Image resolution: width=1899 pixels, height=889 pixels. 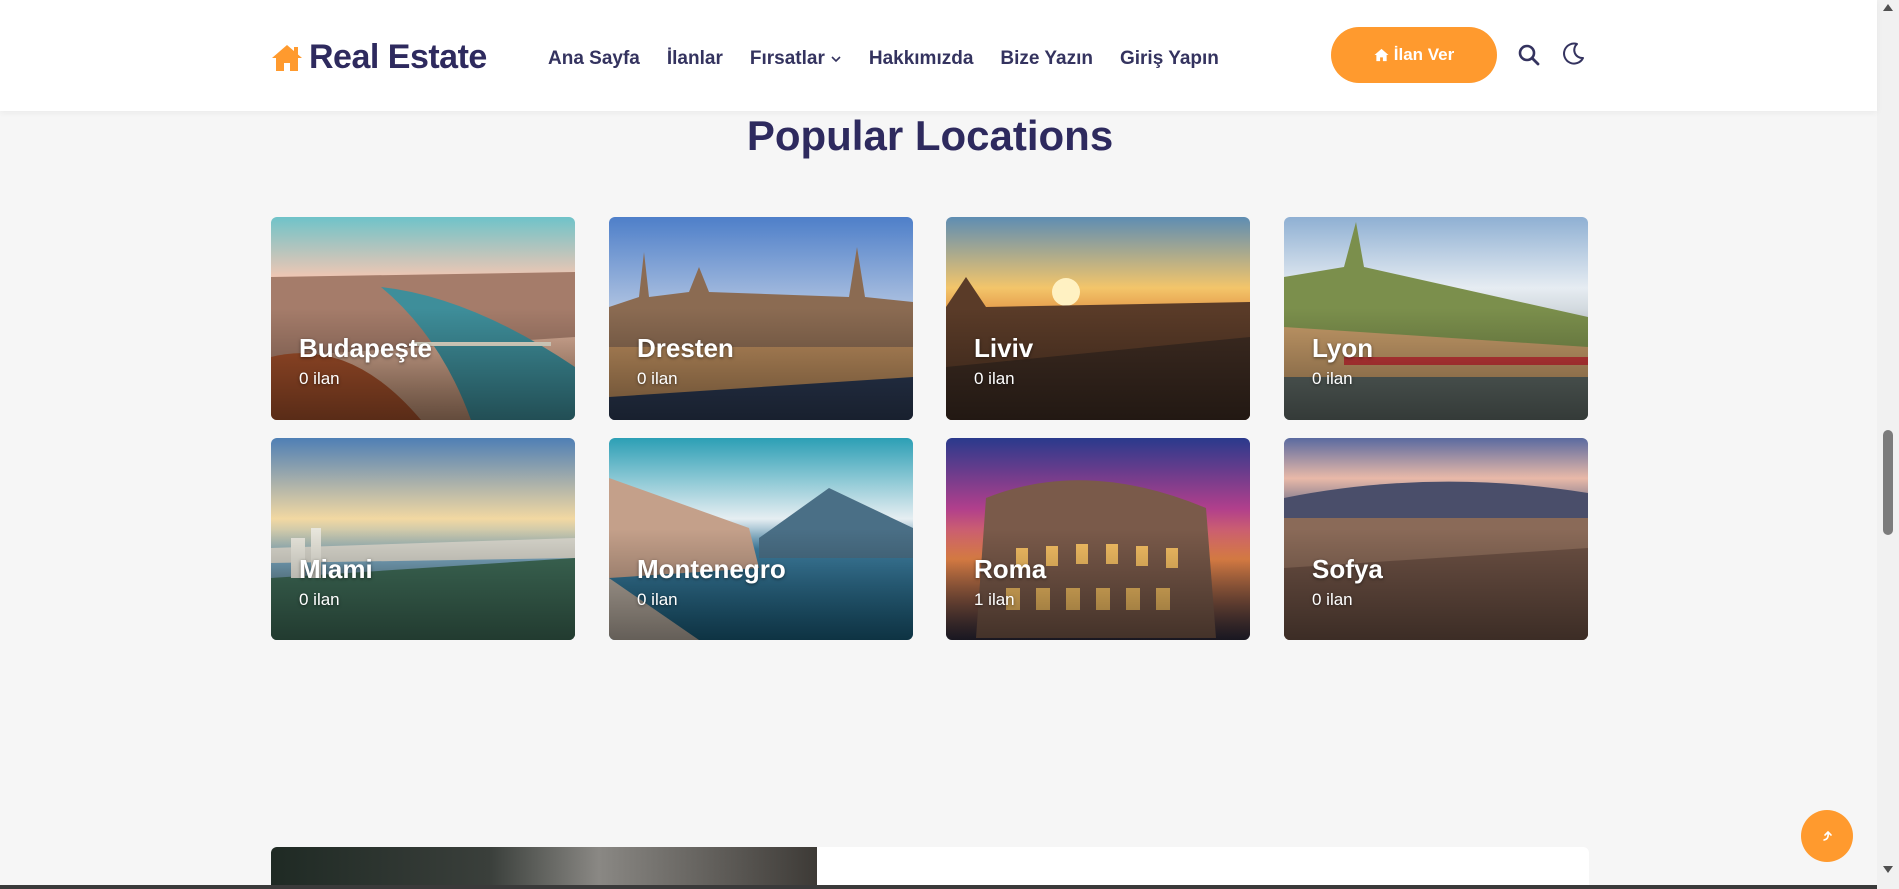 What do you see at coordinates (1888, 869) in the screenshot?
I see `scroll-down-arrow-icon` at bounding box center [1888, 869].